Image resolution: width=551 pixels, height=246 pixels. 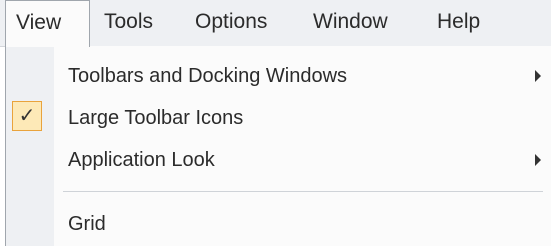 I want to click on menu-options: Options, so click(x=231, y=23).